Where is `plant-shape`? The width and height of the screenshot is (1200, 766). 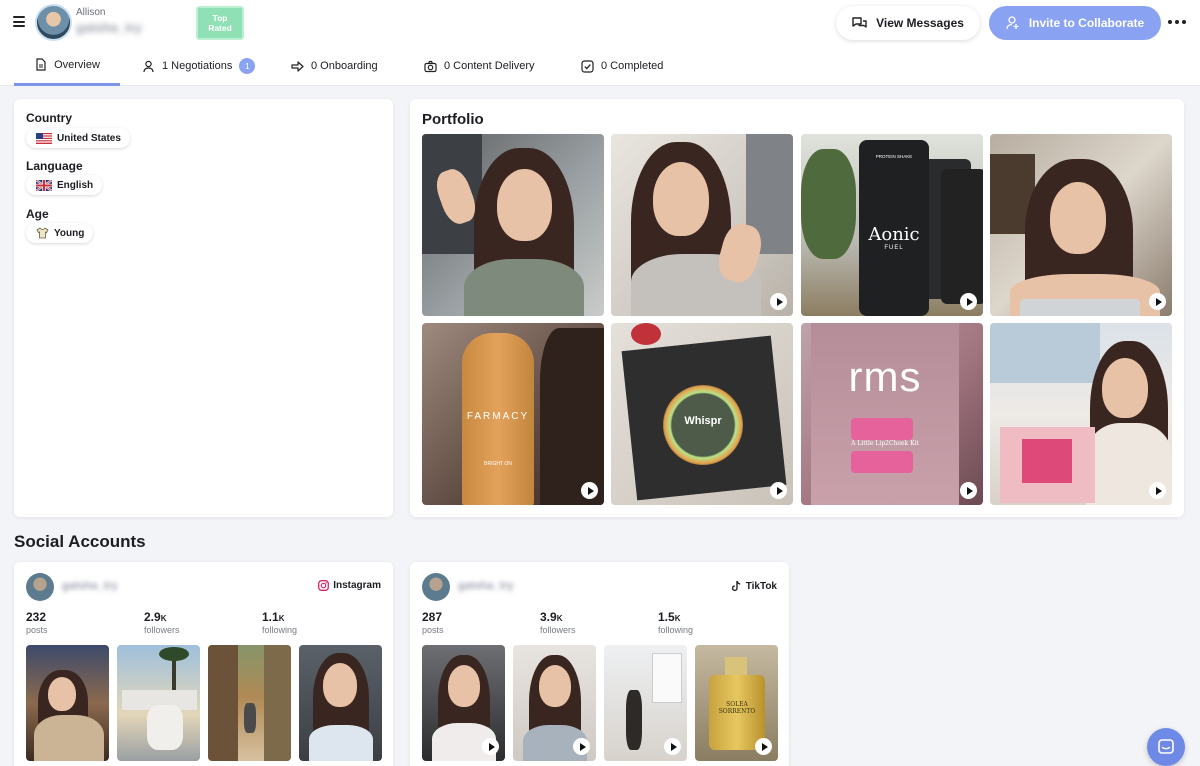
plant-shape is located at coordinates (828, 204).